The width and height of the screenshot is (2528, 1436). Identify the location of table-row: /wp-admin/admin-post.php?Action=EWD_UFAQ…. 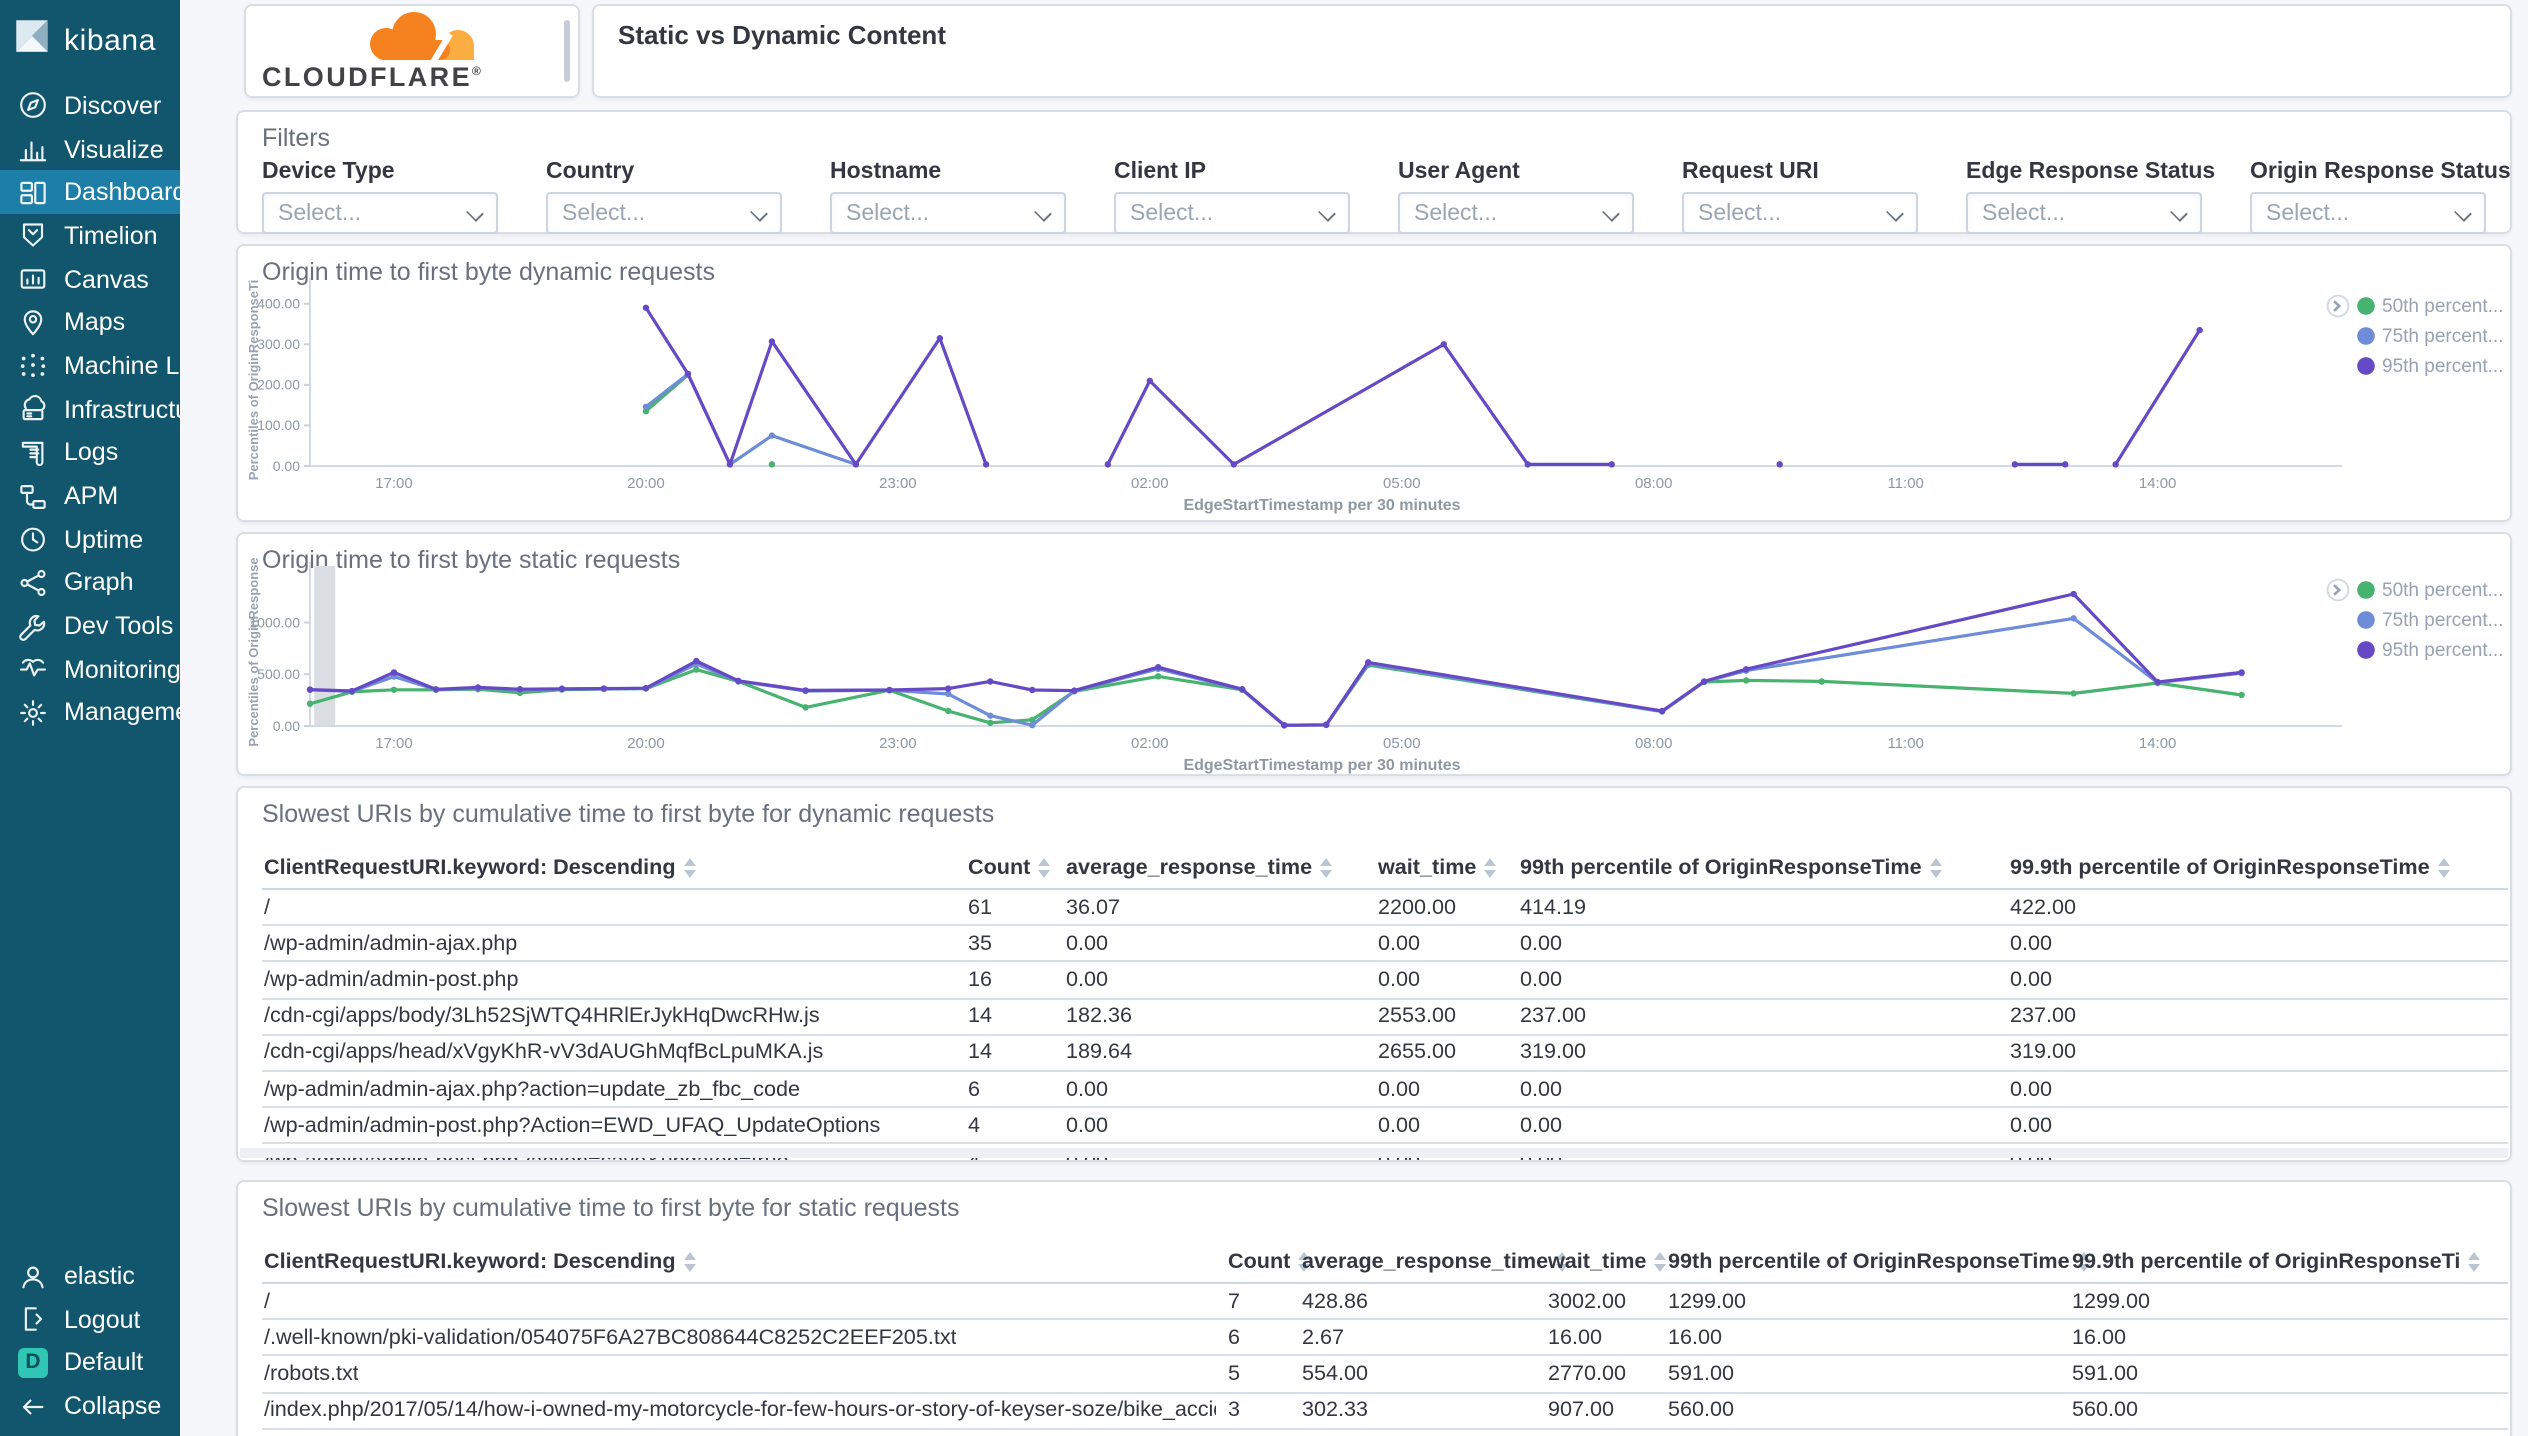
(1385, 1126).